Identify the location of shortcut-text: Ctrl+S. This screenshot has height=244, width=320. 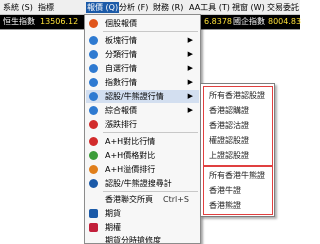
(175, 199).